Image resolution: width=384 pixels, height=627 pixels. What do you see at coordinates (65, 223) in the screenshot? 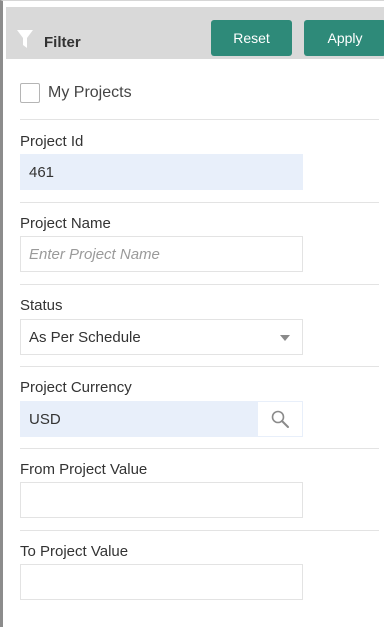
I see `project-name-label: Project Name` at bounding box center [65, 223].